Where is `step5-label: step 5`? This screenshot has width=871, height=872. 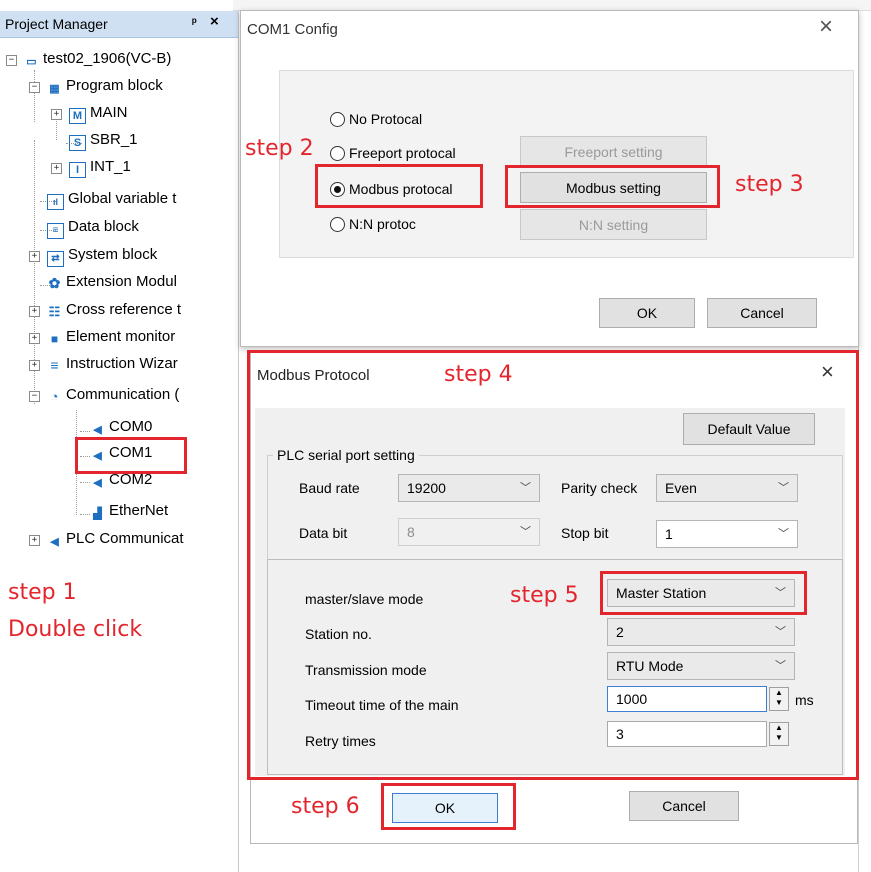
step5-label: step 5 is located at coordinates (544, 595).